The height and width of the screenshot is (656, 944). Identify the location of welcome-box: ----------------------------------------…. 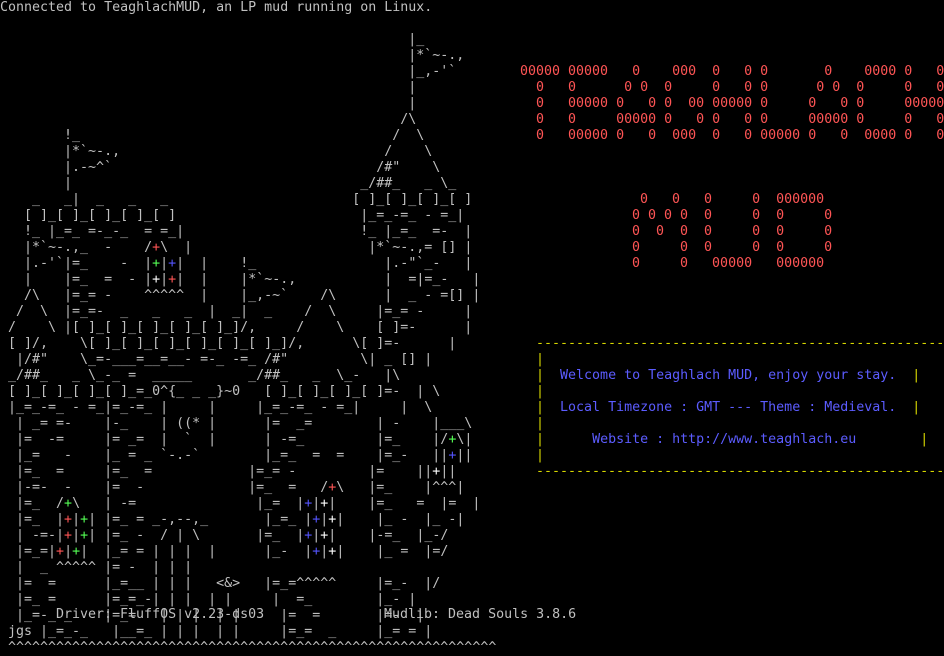
(740, 407).